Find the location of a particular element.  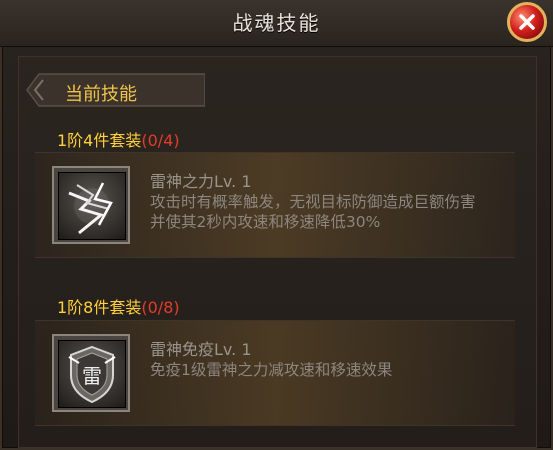

thunder-glyph: 雷 is located at coordinates (92, 376).